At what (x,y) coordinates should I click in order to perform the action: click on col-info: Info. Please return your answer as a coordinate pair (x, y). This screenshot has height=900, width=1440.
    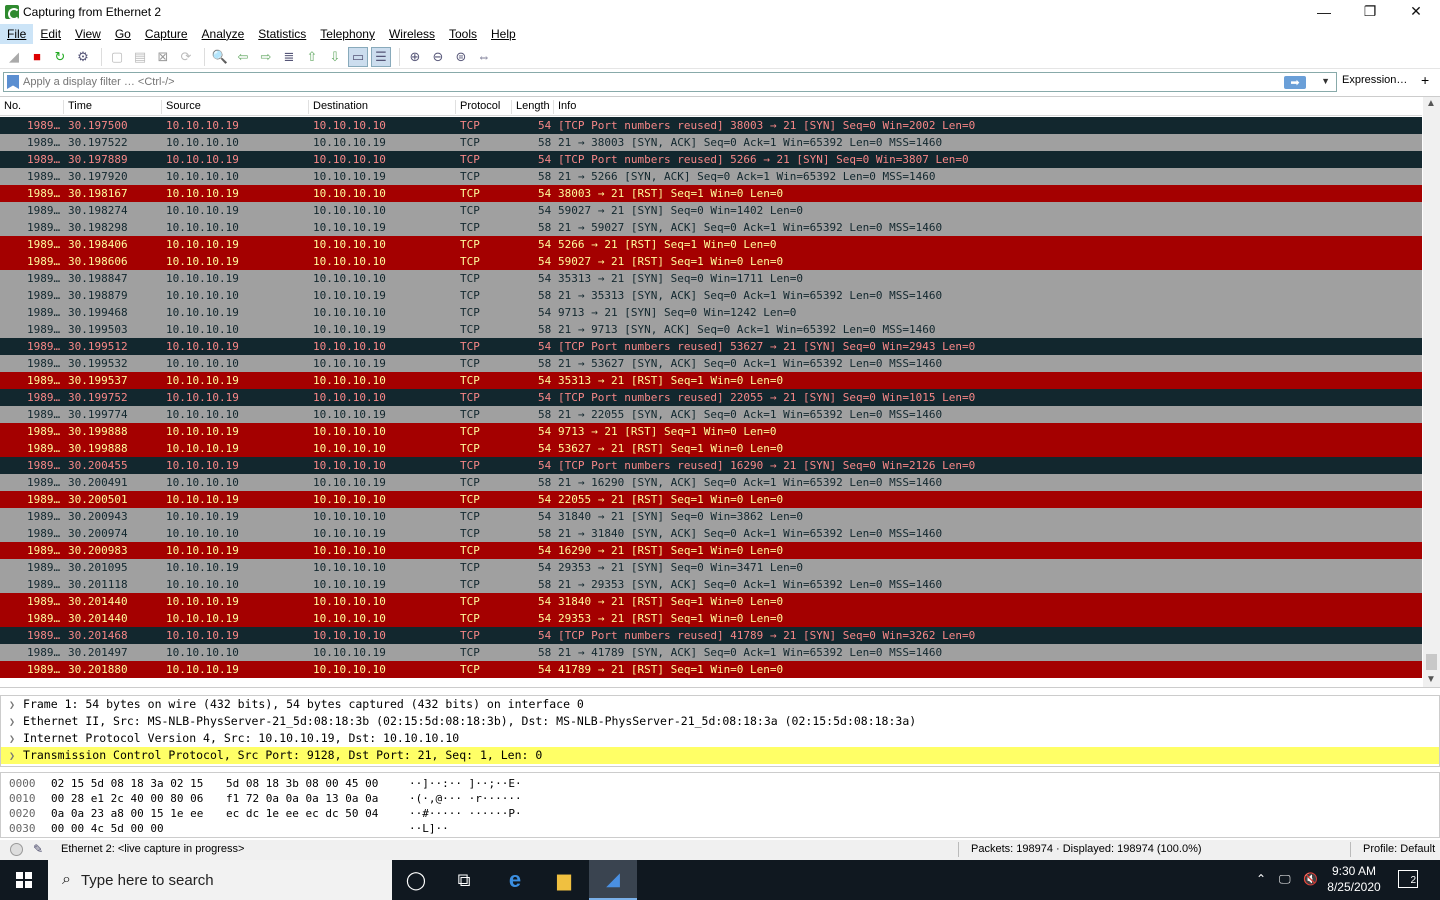
    Looking at the image, I should click on (564, 107).